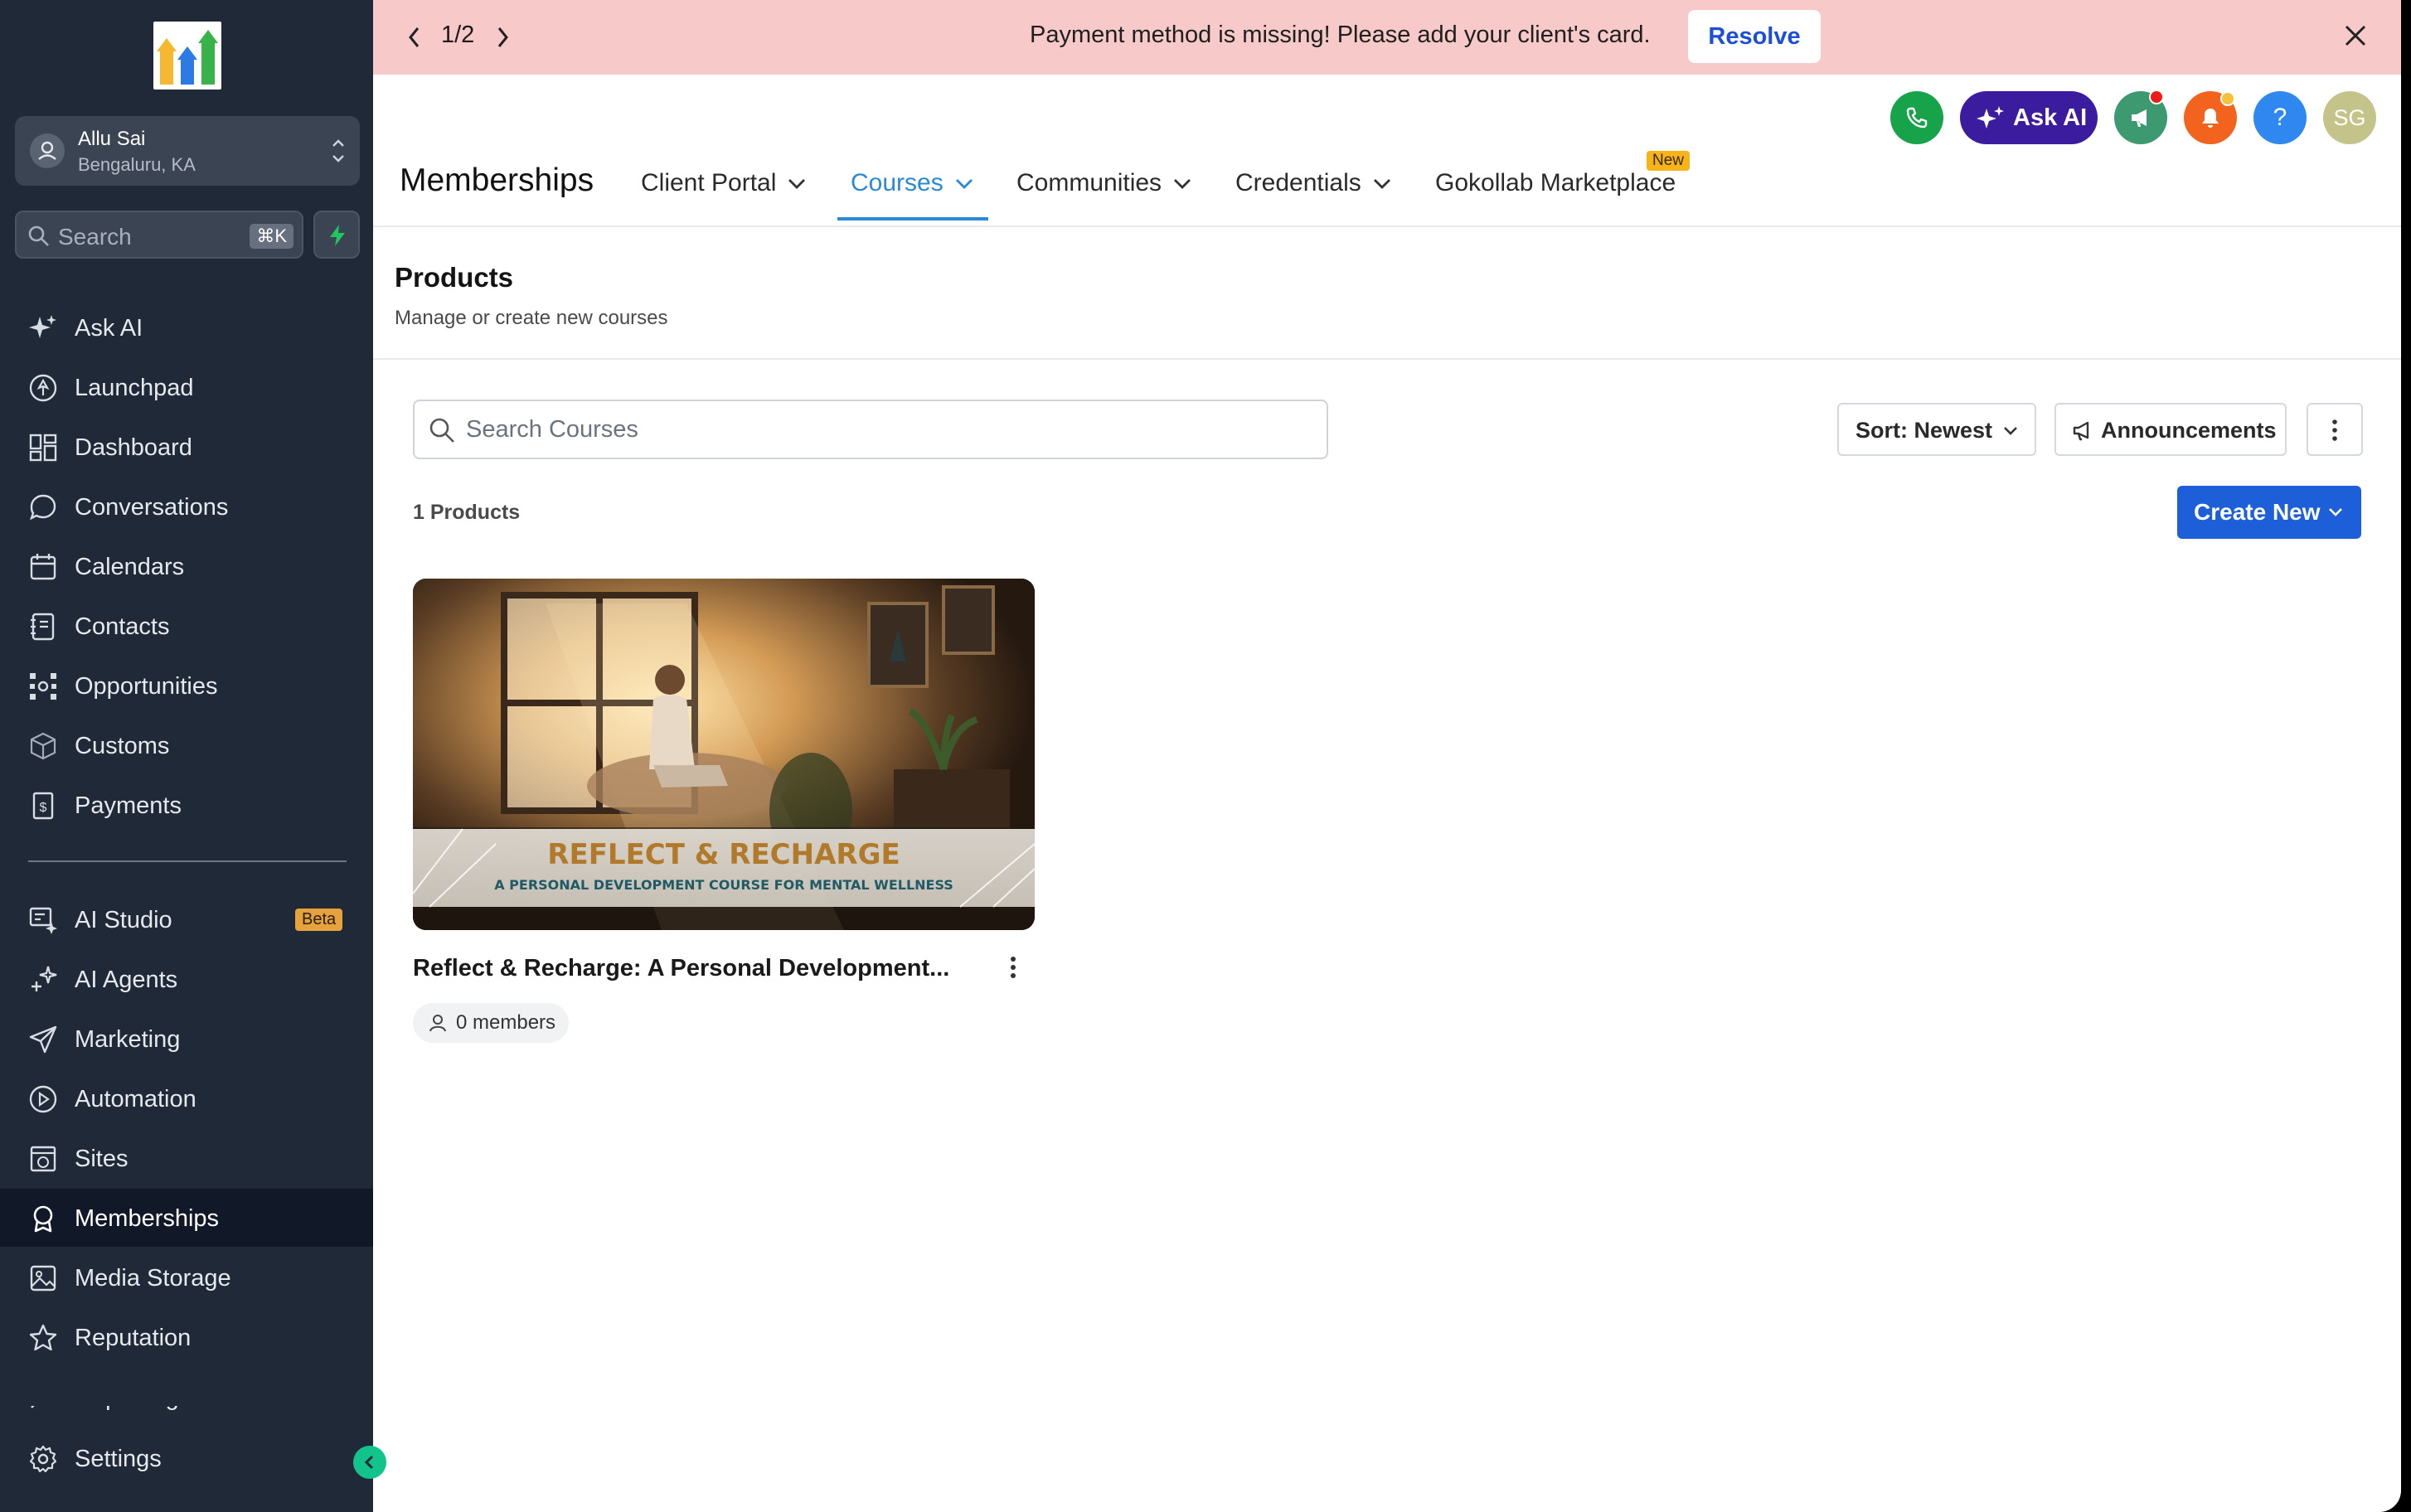 This screenshot has width=2411, height=1512. I want to click on sidebar-item-dashboard: Dashboard, so click(186, 447).